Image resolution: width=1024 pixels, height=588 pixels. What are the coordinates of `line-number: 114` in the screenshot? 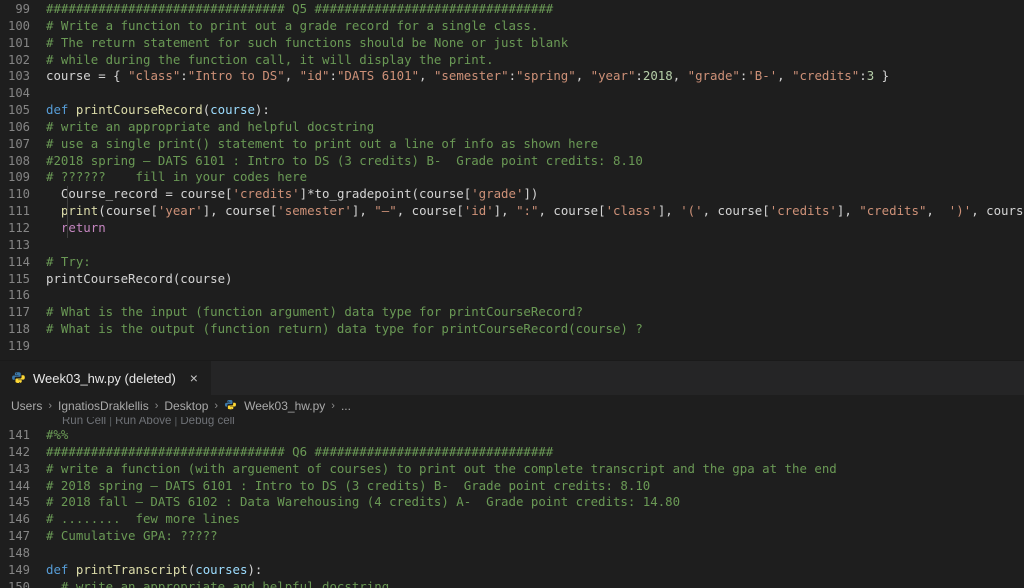 It's located at (18, 261).